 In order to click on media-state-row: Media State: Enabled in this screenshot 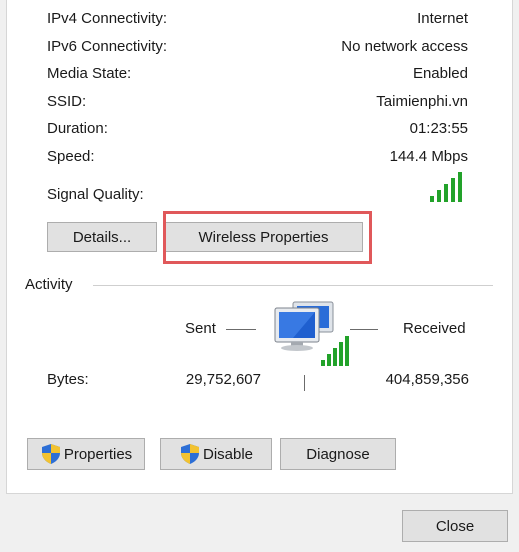, I will do `click(259, 76)`.